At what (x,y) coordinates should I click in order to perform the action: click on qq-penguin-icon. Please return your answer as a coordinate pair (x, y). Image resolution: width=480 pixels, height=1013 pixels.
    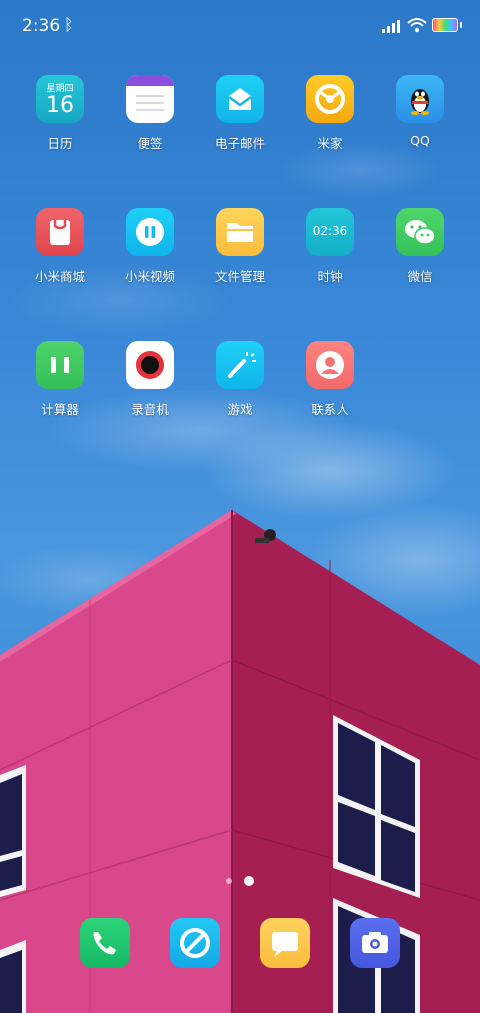
    Looking at the image, I should click on (420, 99).